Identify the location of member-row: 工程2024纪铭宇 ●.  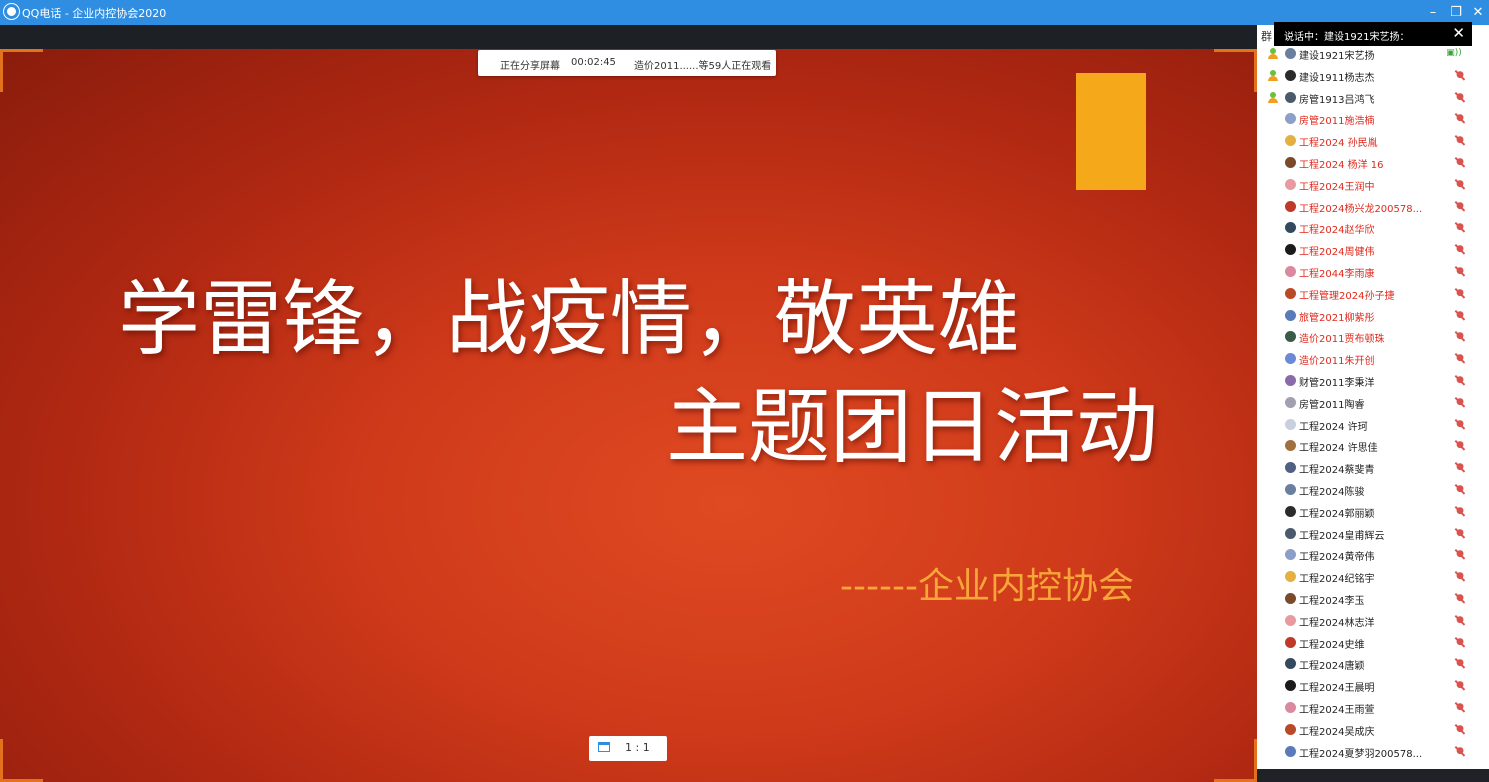
(1373, 577).